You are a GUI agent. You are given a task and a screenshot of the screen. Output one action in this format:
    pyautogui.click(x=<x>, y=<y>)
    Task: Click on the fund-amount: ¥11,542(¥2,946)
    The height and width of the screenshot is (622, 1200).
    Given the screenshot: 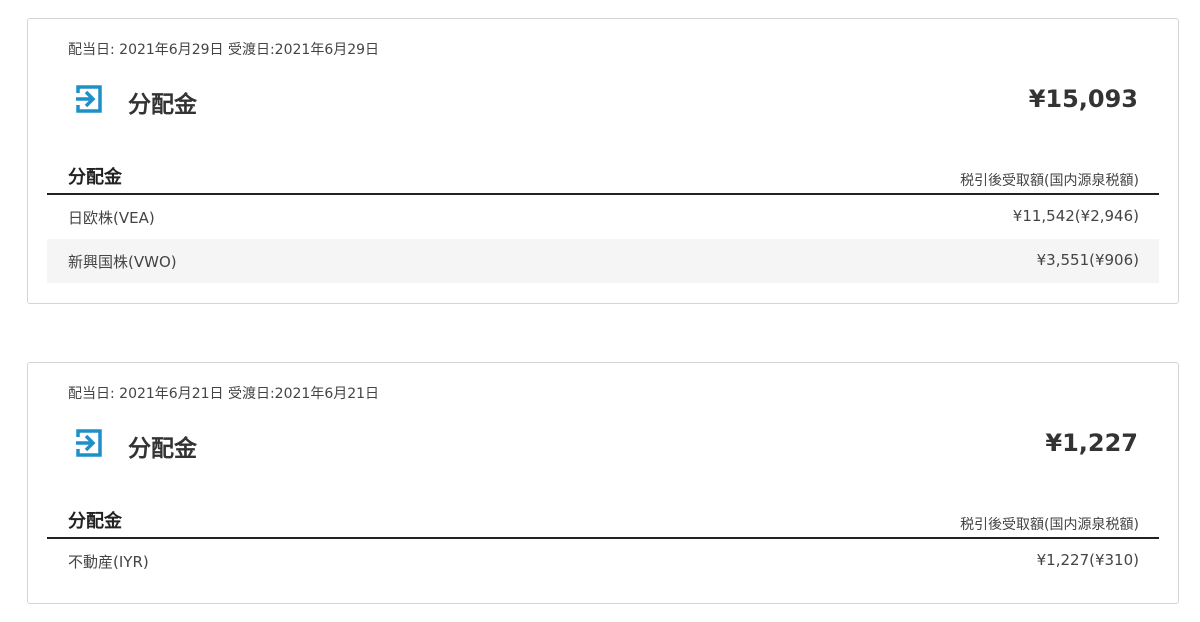 What is the action you would take?
    pyautogui.click(x=1075, y=216)
    